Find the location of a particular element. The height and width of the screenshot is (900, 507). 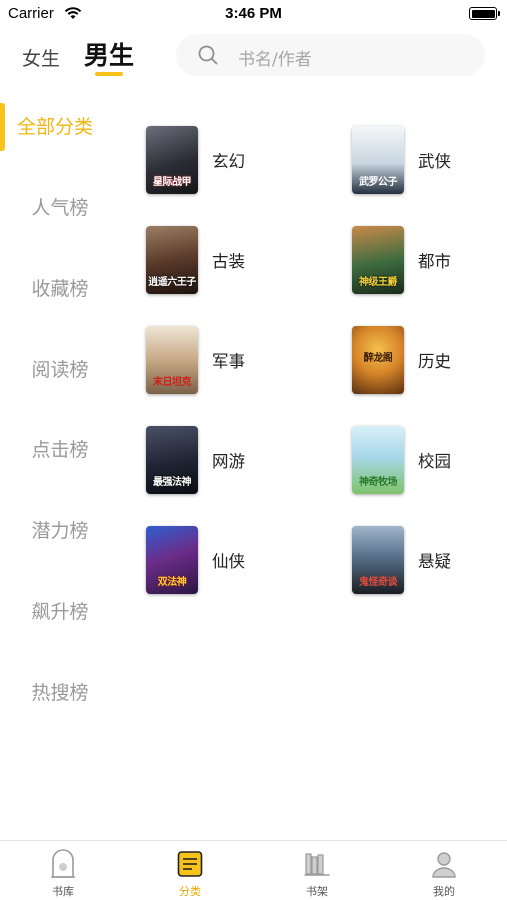

cover-title: 星际战甲 is located at coordinates (172, 182).